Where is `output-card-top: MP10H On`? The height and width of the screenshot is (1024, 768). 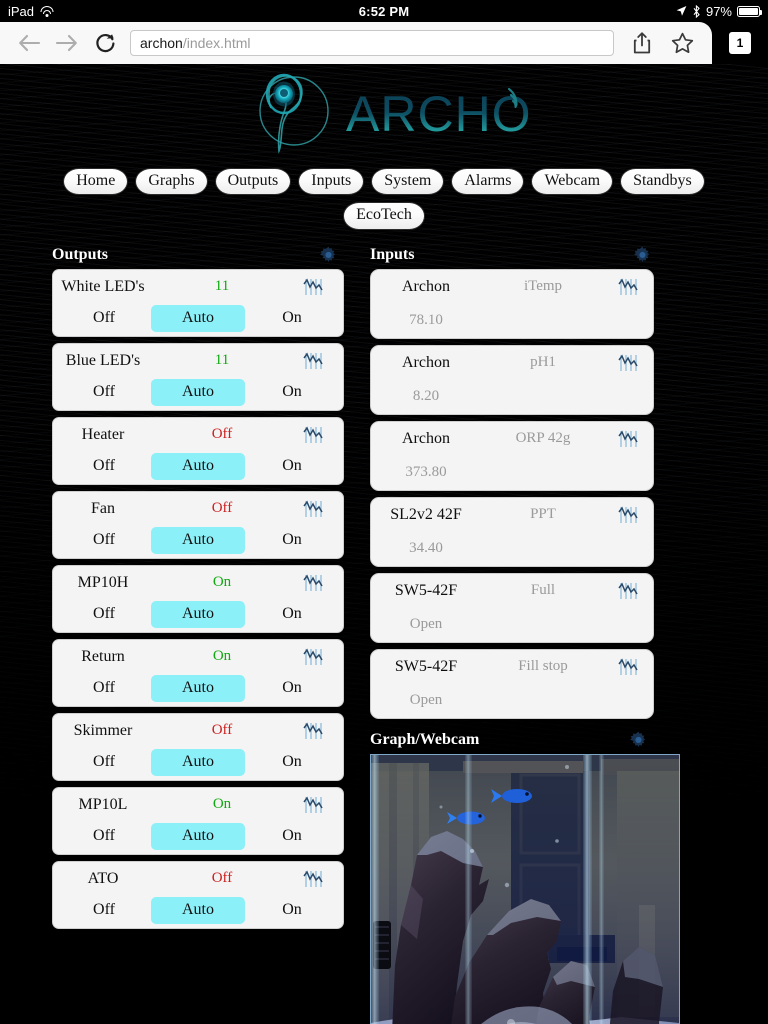 output-card-top: MP10H On is located at coordinates (198, 583).